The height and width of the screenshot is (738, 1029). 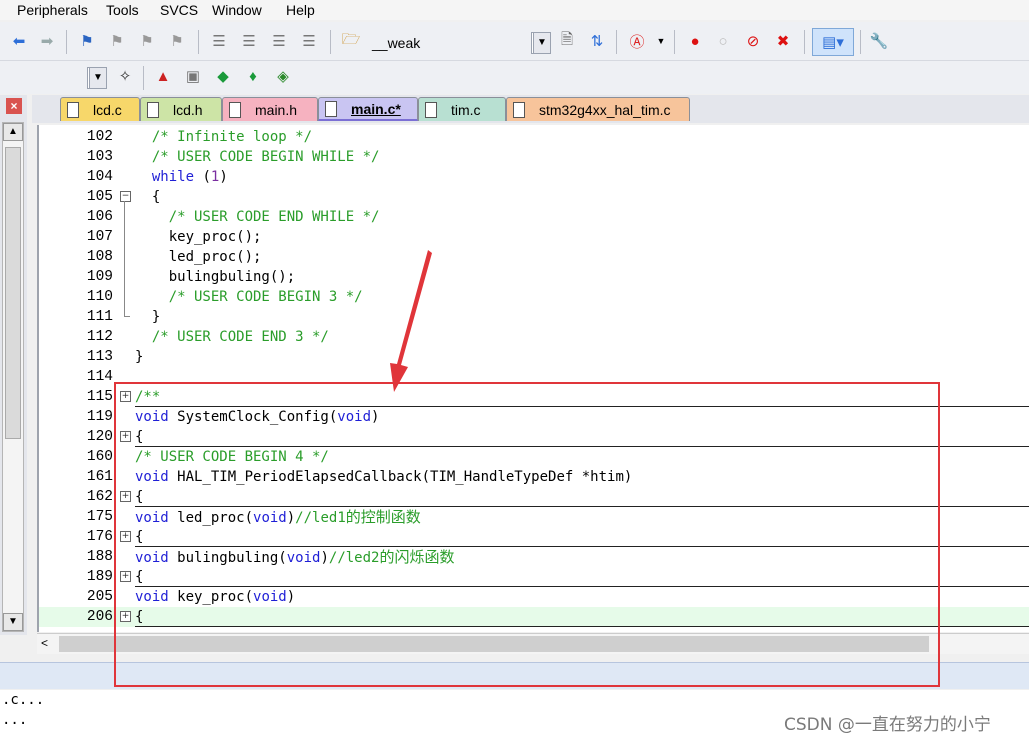 I want to click on uncomment-icon: ☰, so click(x=309, y=41).